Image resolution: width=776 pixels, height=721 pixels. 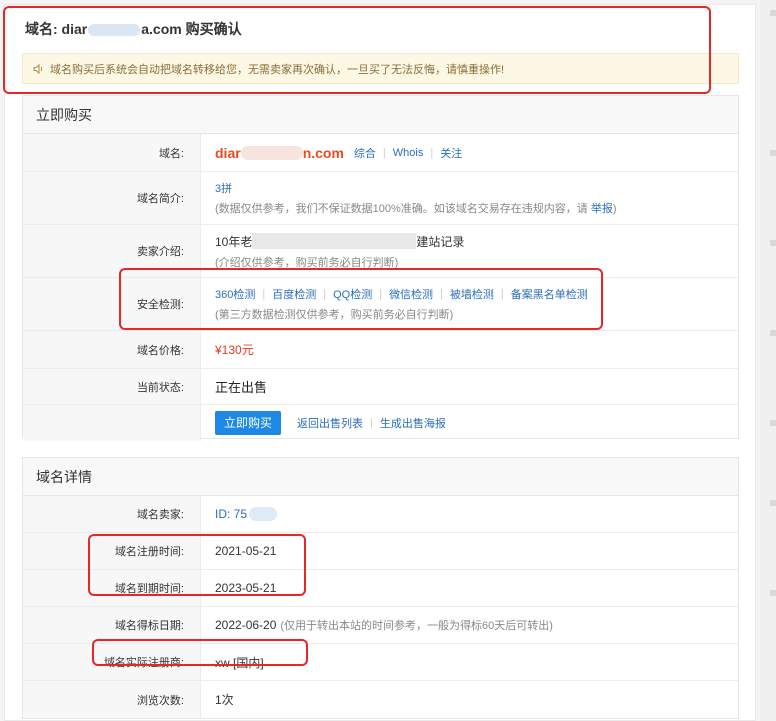 What do you see at coordinates (549, 294) in the screenshot?
I see `check-blacklist: 备案黑名单检测` at bounding box center [549, 294].